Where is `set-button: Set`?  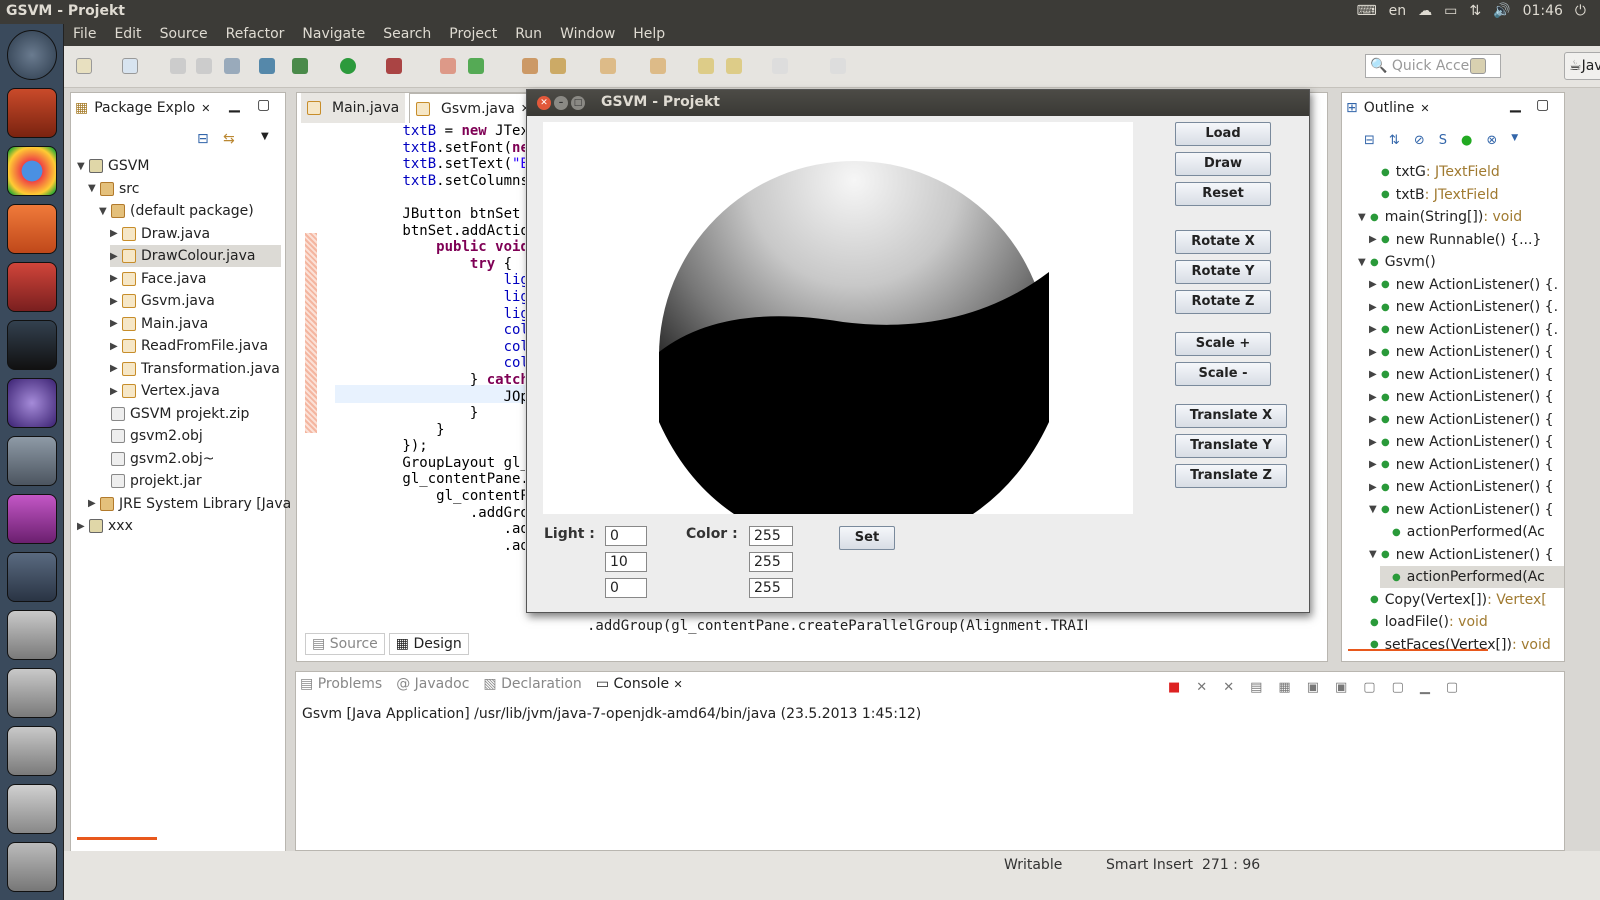
set-button: Set is located at coordinates (867, 538).